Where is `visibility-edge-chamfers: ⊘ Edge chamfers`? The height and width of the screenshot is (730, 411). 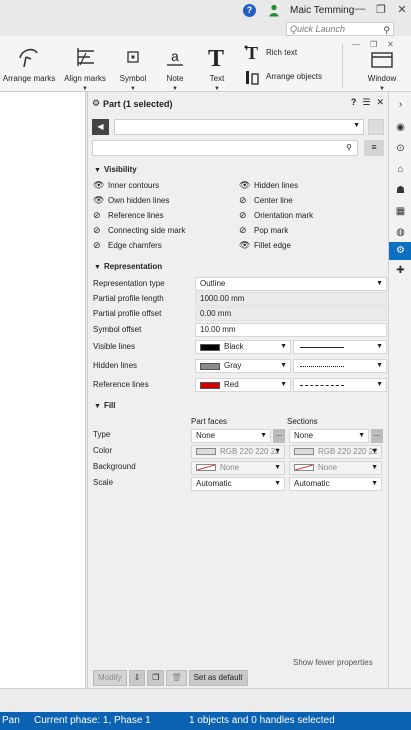
visibility-edge-chamfers: ⊘ Edge chamfers is located at coordinates (127, 245).